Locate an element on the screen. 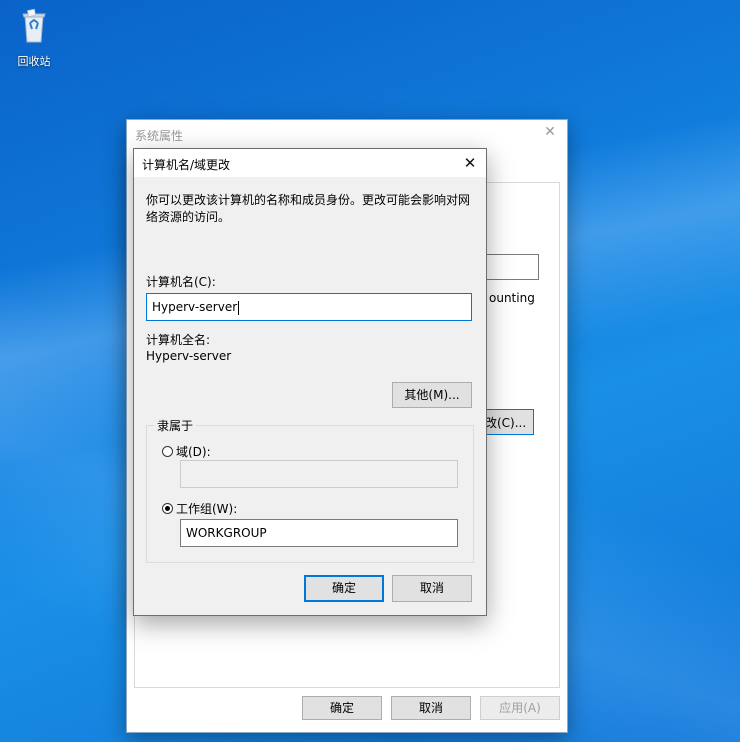 This screenshot has width=740, height=742. apply-button: 应用(A) is located at coordinates (520, 708).